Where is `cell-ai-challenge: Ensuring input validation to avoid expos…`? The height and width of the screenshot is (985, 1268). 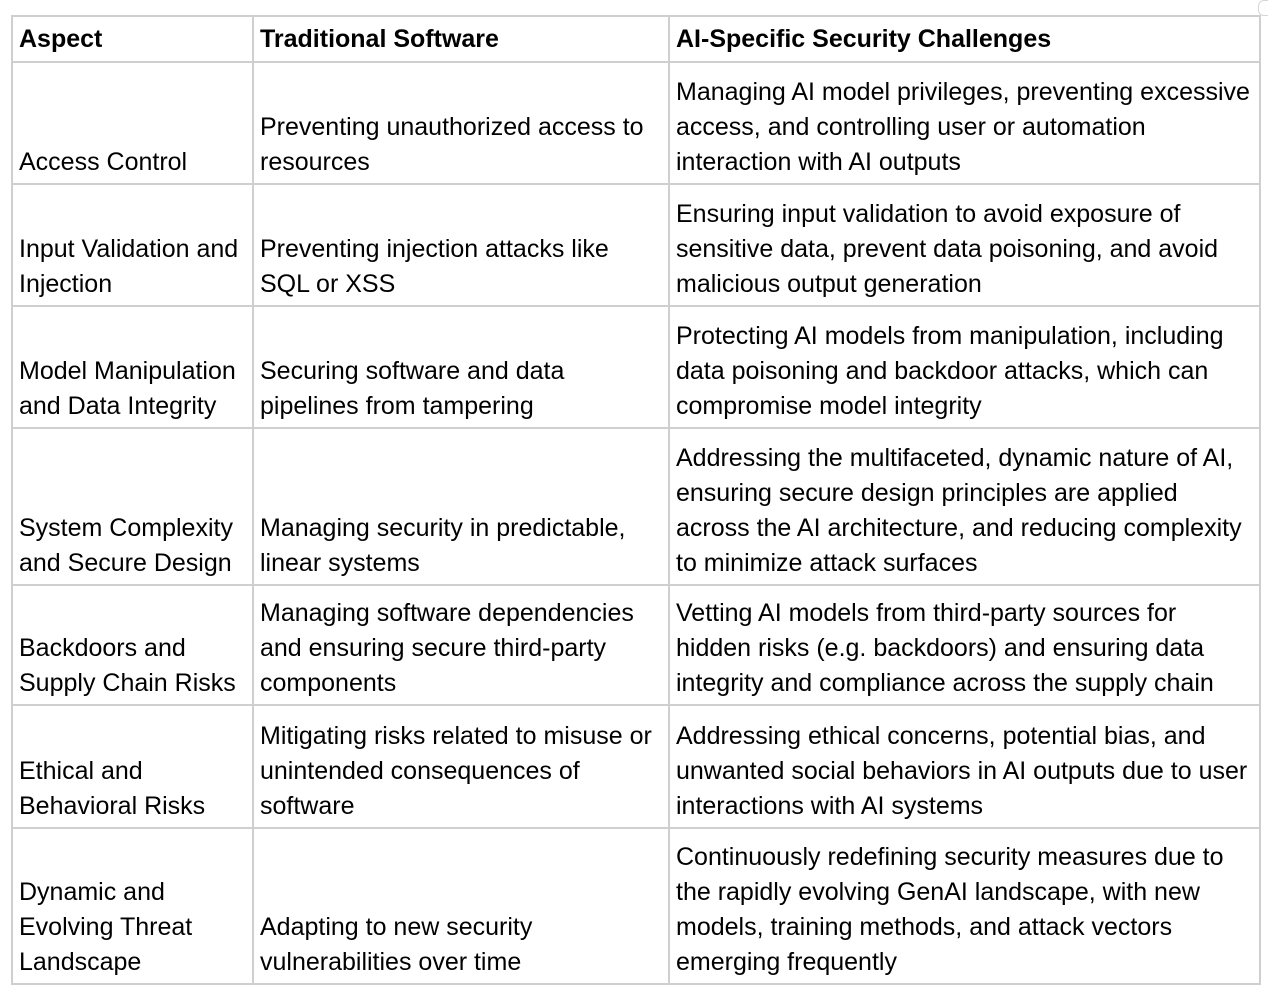
cell-ai-challenge: Ensuring input validation to avoid expos… is located at coordinates (964, 245).